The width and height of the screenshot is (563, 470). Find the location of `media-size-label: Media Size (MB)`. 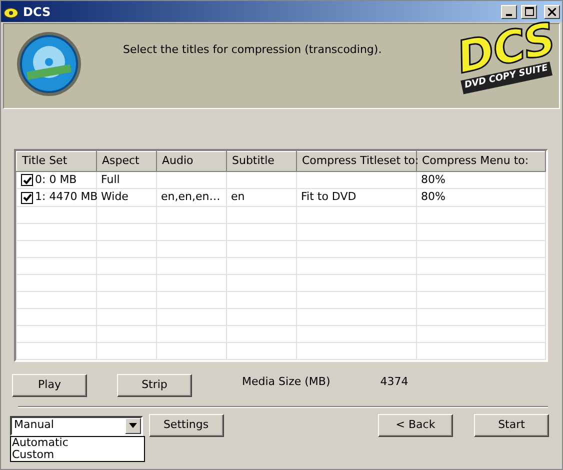

media-size-label: Media Size (MB) is located at coordinates (286, 382).